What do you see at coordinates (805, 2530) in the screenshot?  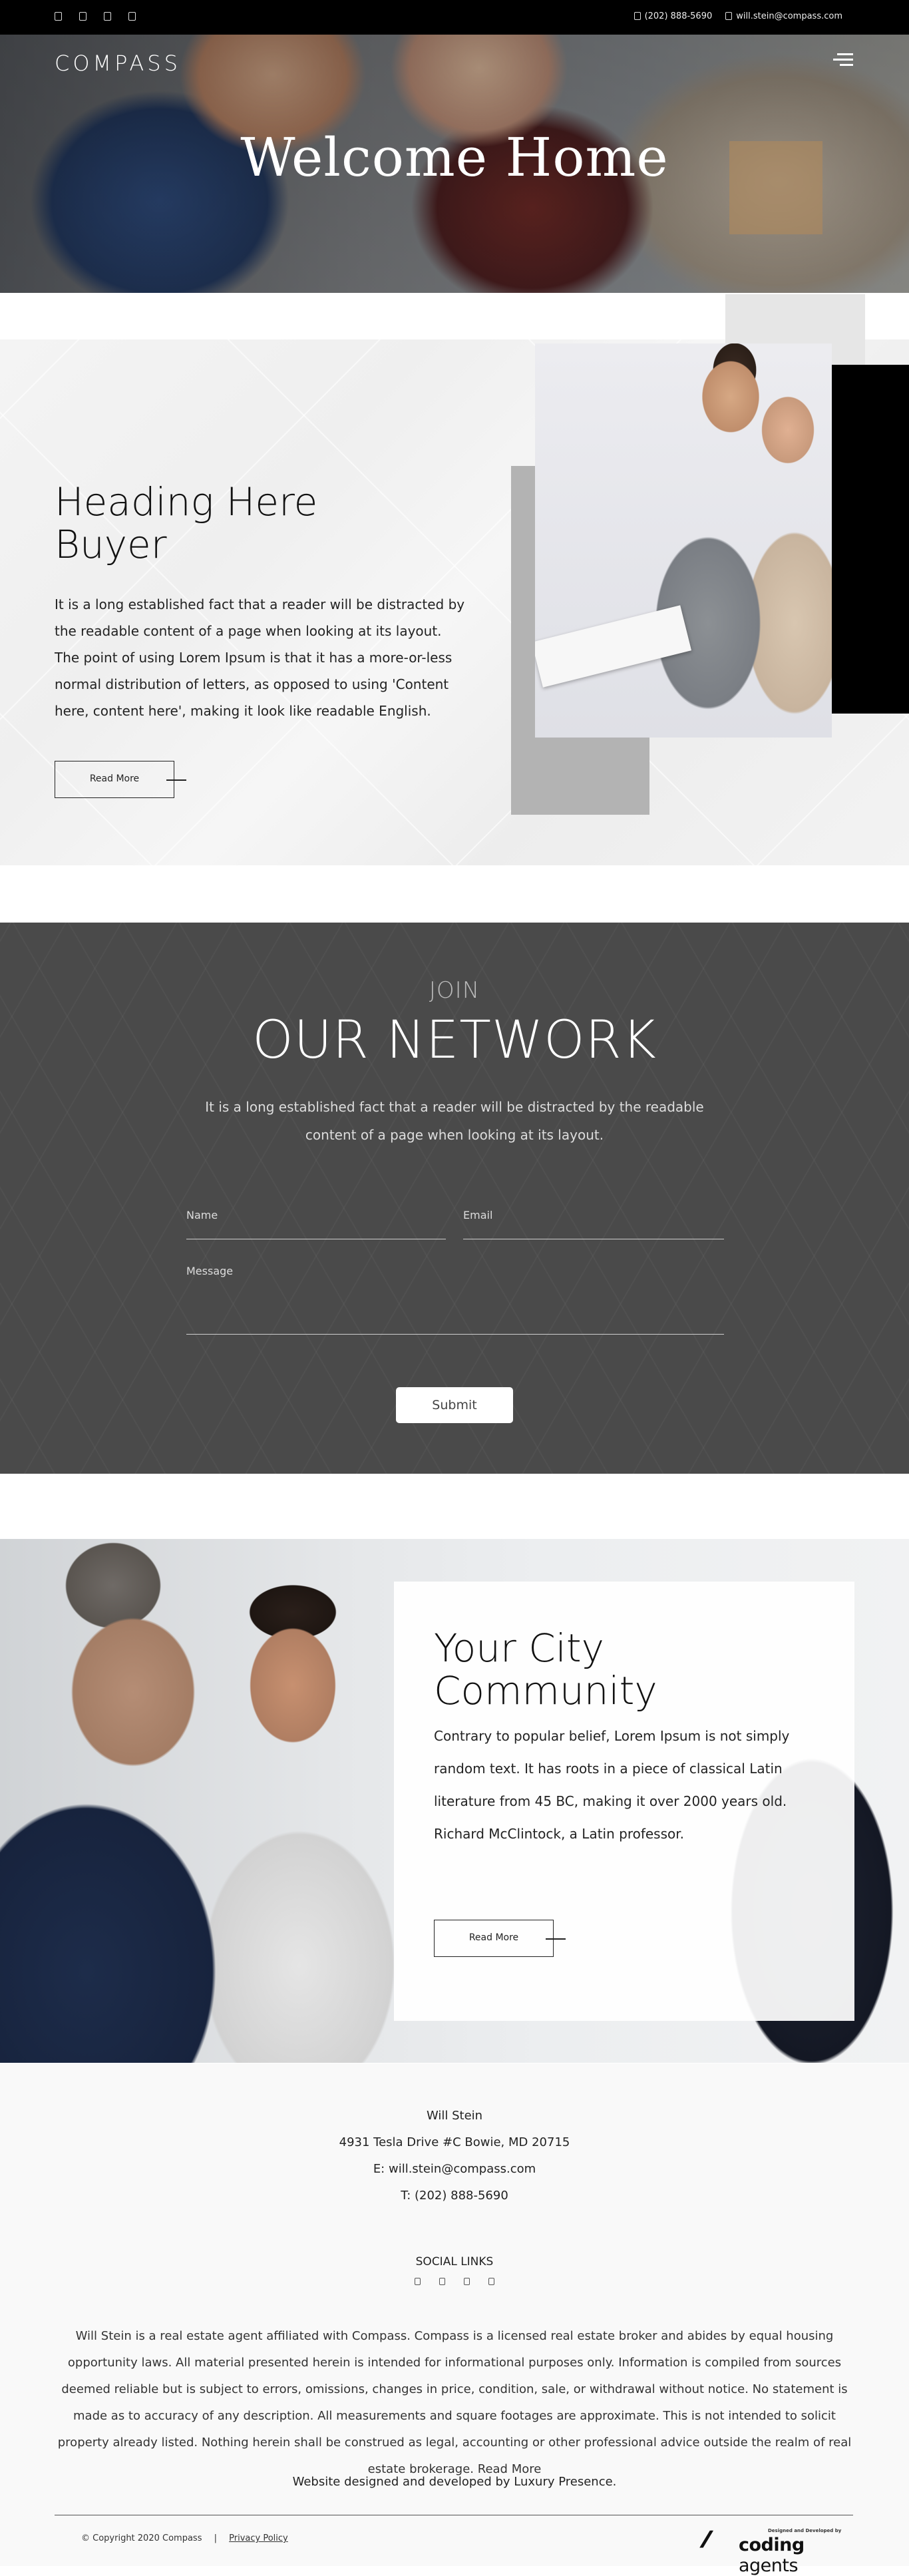 I see `badge-caption: Designed and Developed by` at bounding box center [805, 2530].